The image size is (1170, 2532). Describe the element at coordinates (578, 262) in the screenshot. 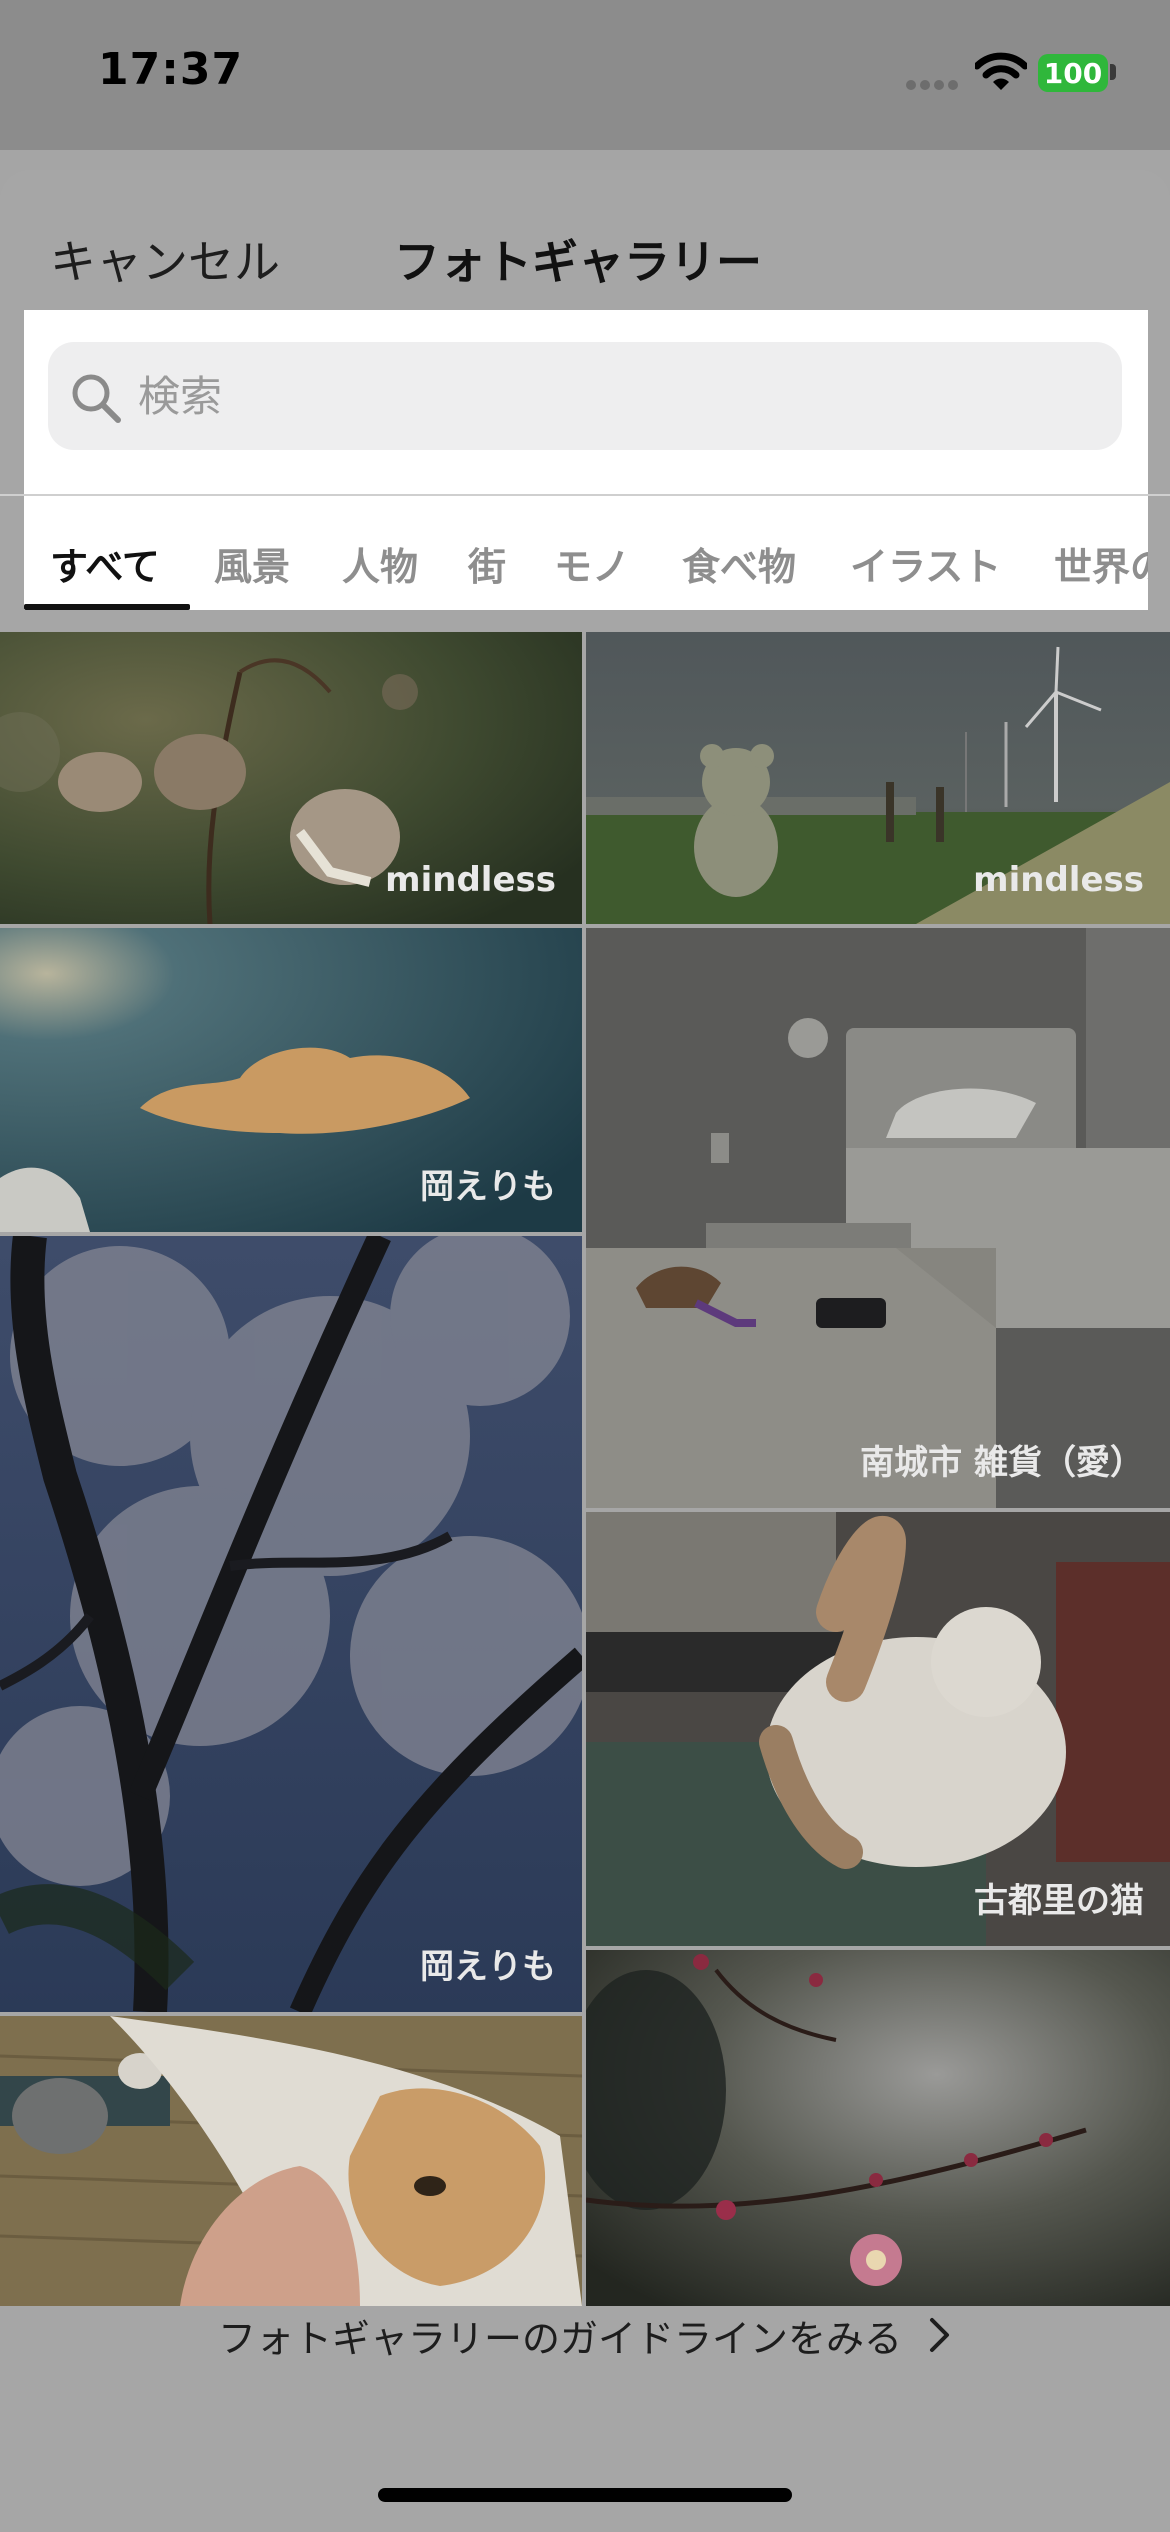

I see `sheet-title: フォトギャラリー` at that location.